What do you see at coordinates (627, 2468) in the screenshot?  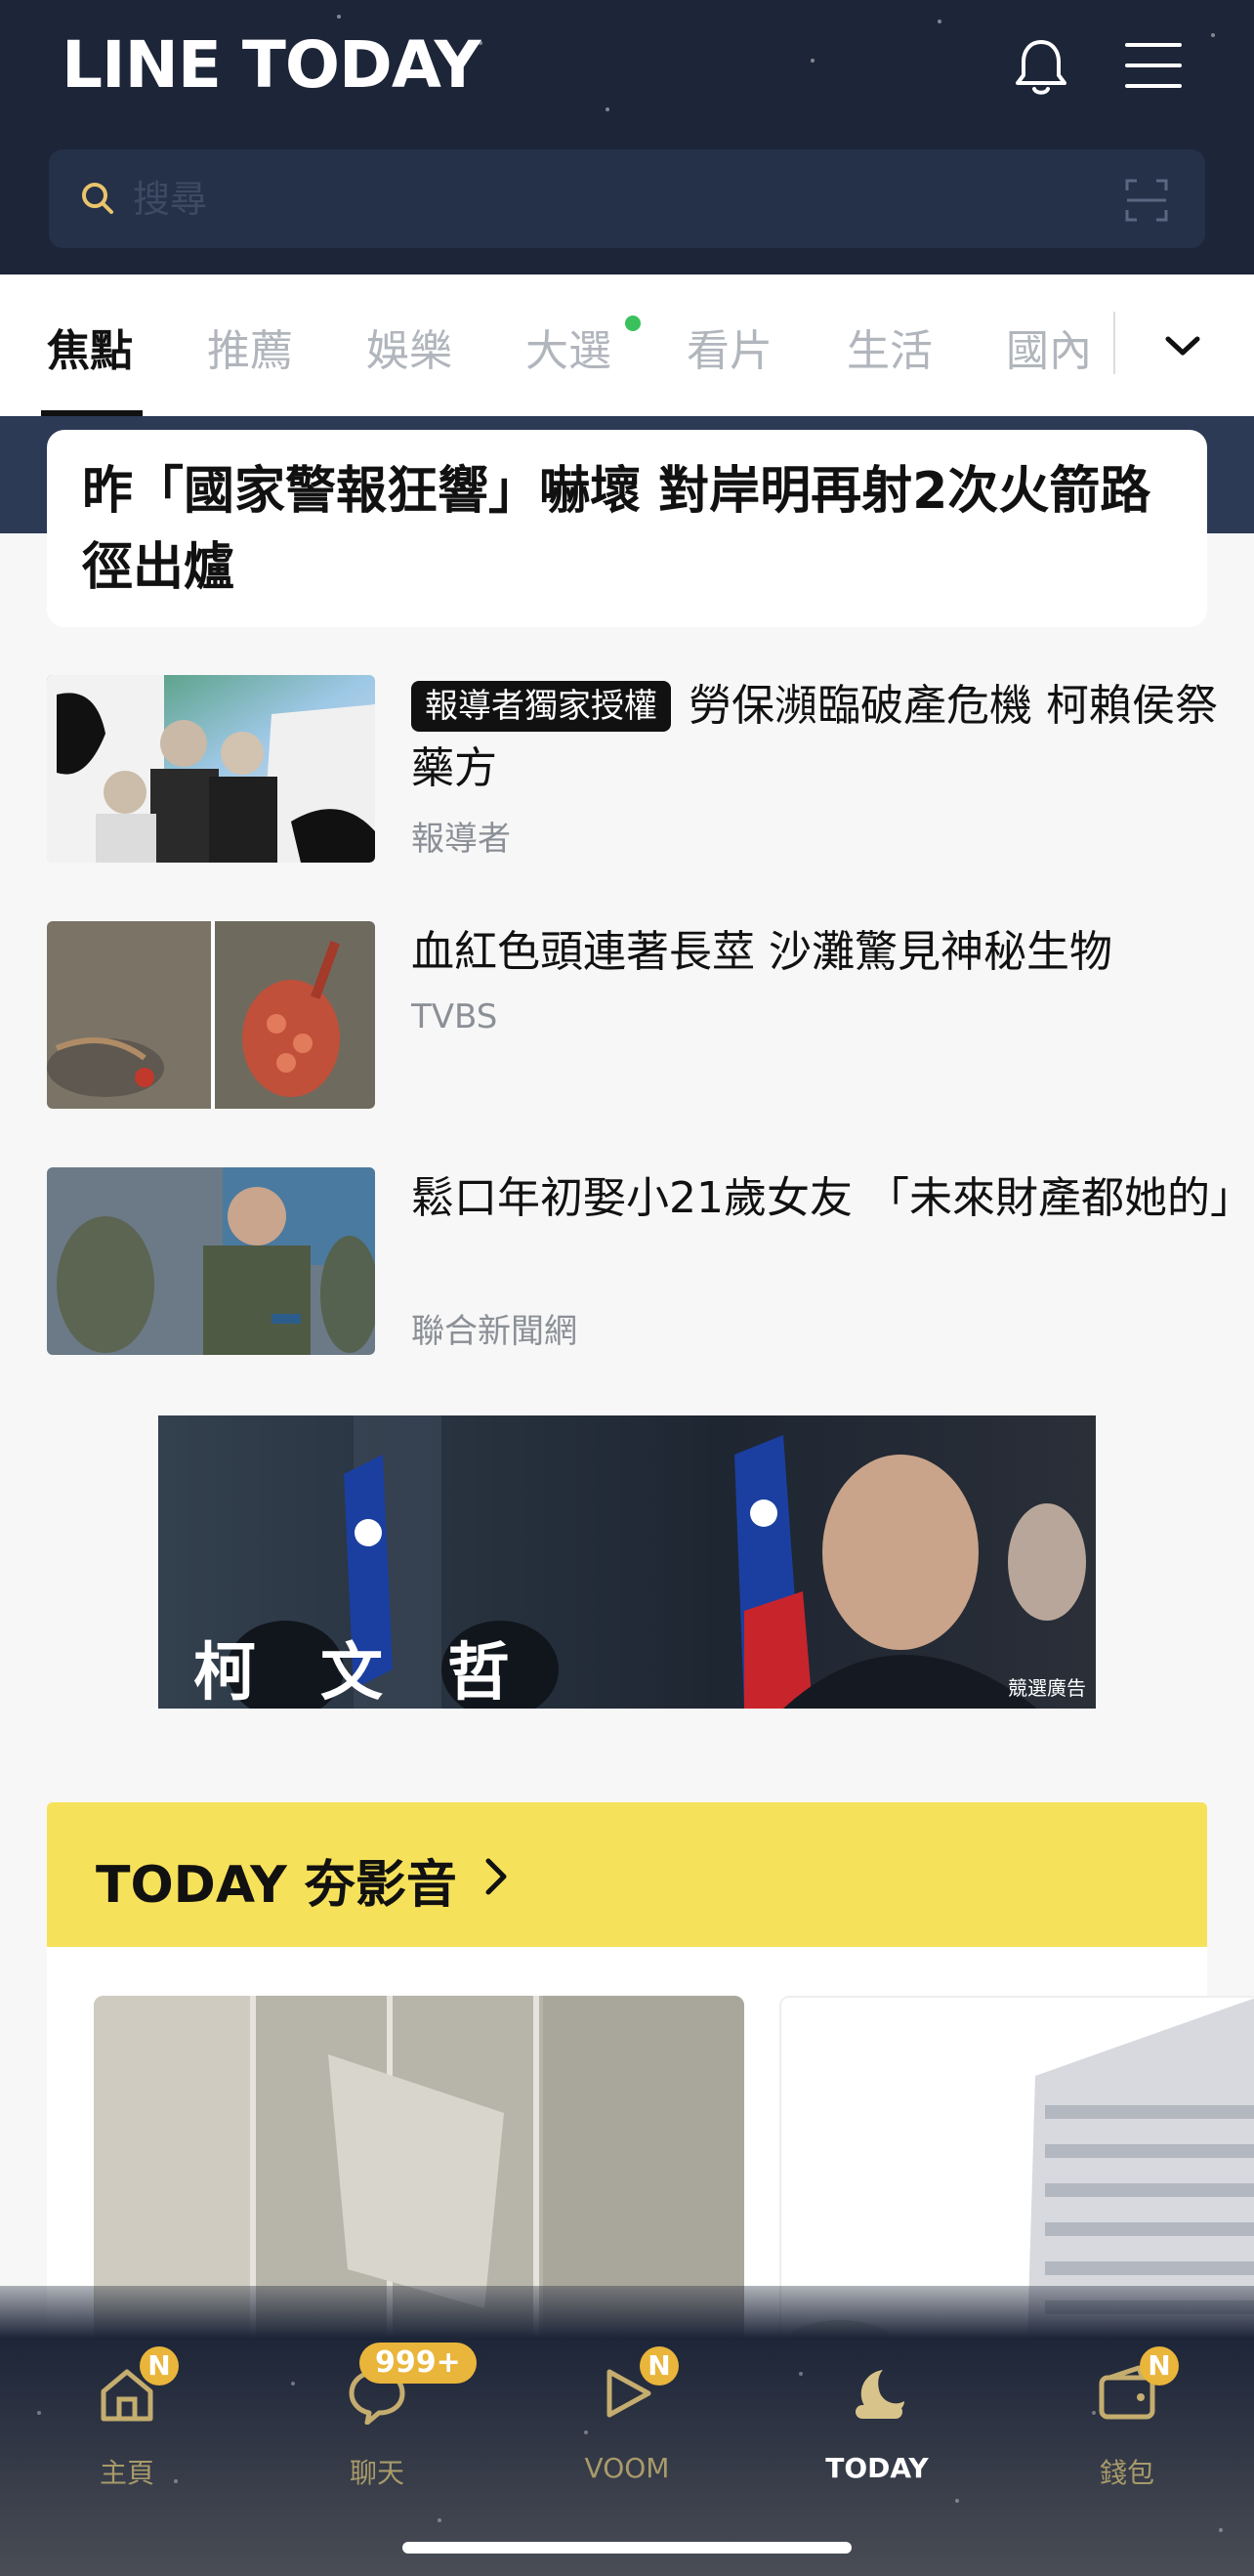 I see `tab-label: VOOM` at bounding box center [627, 2468].